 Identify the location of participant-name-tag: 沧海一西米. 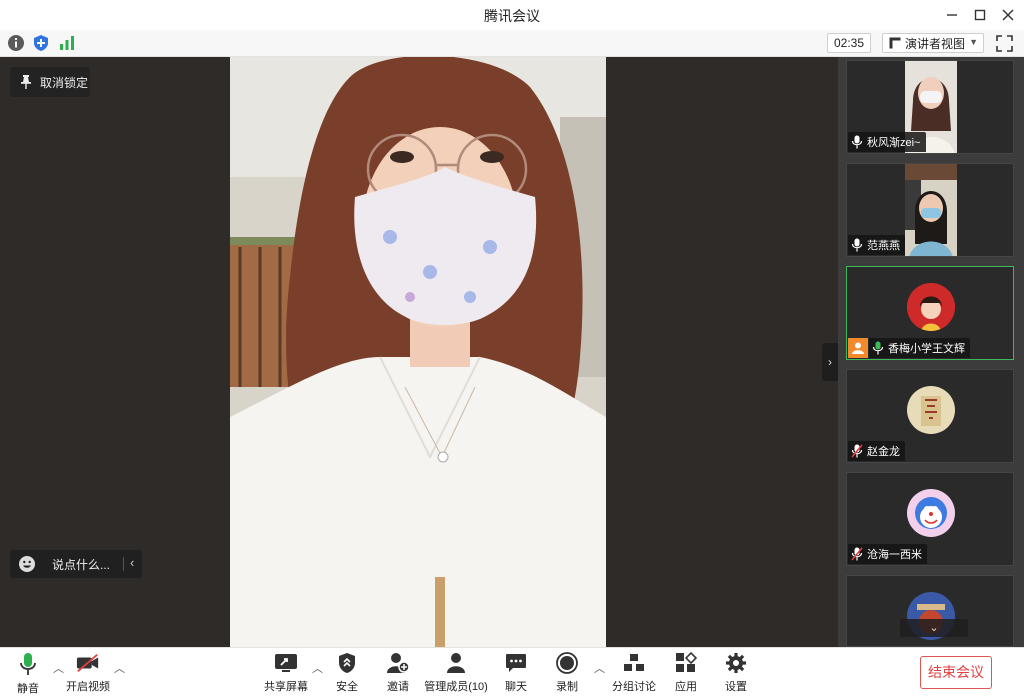
(887, 554).